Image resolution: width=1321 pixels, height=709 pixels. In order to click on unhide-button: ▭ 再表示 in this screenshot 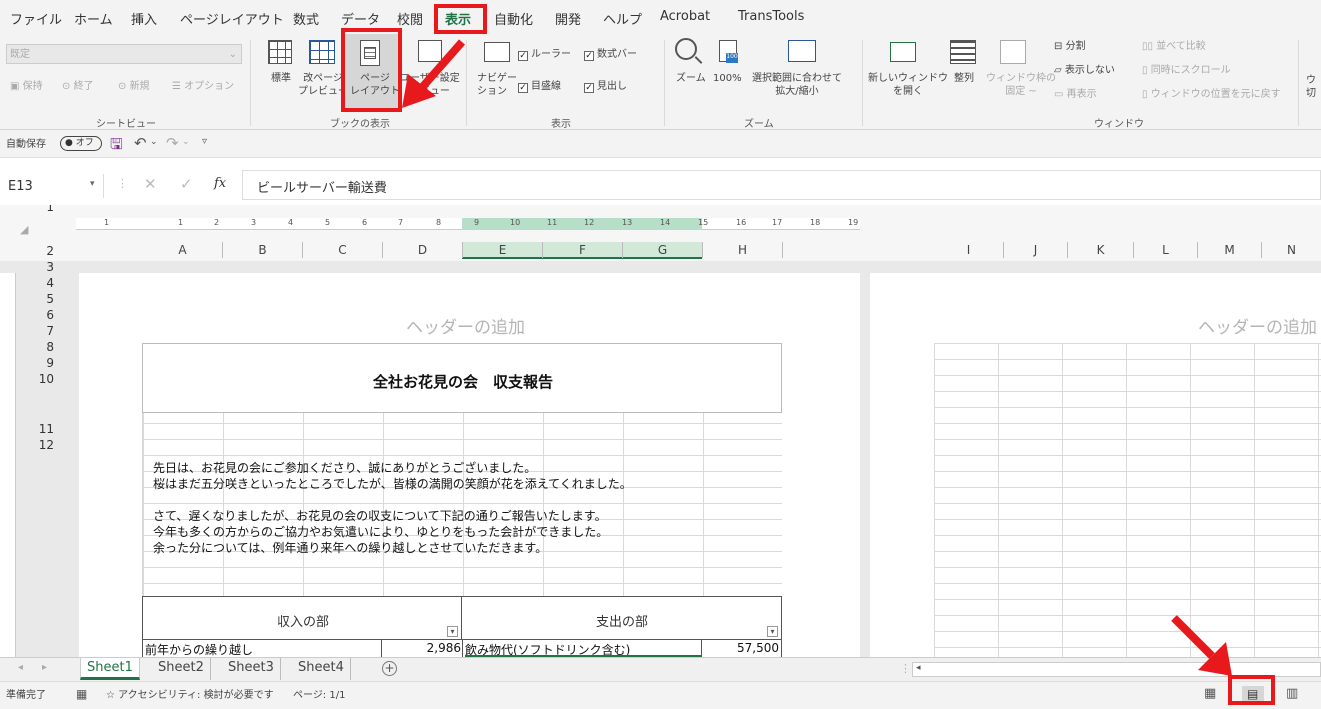, I will do `click(1075, 94)`.